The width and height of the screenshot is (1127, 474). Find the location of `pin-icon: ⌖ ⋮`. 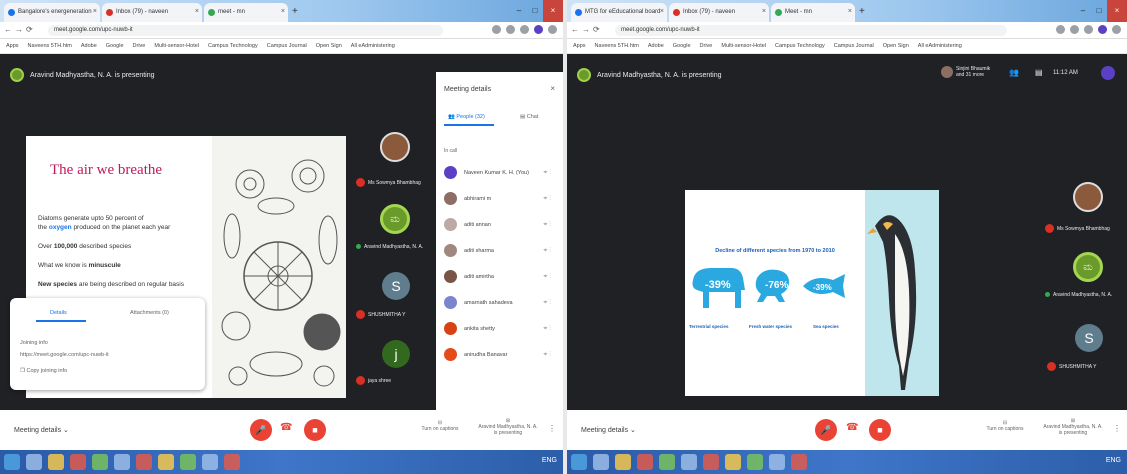

pin-icon: ⌖ ⋮ is located at coordinates (547, 173).